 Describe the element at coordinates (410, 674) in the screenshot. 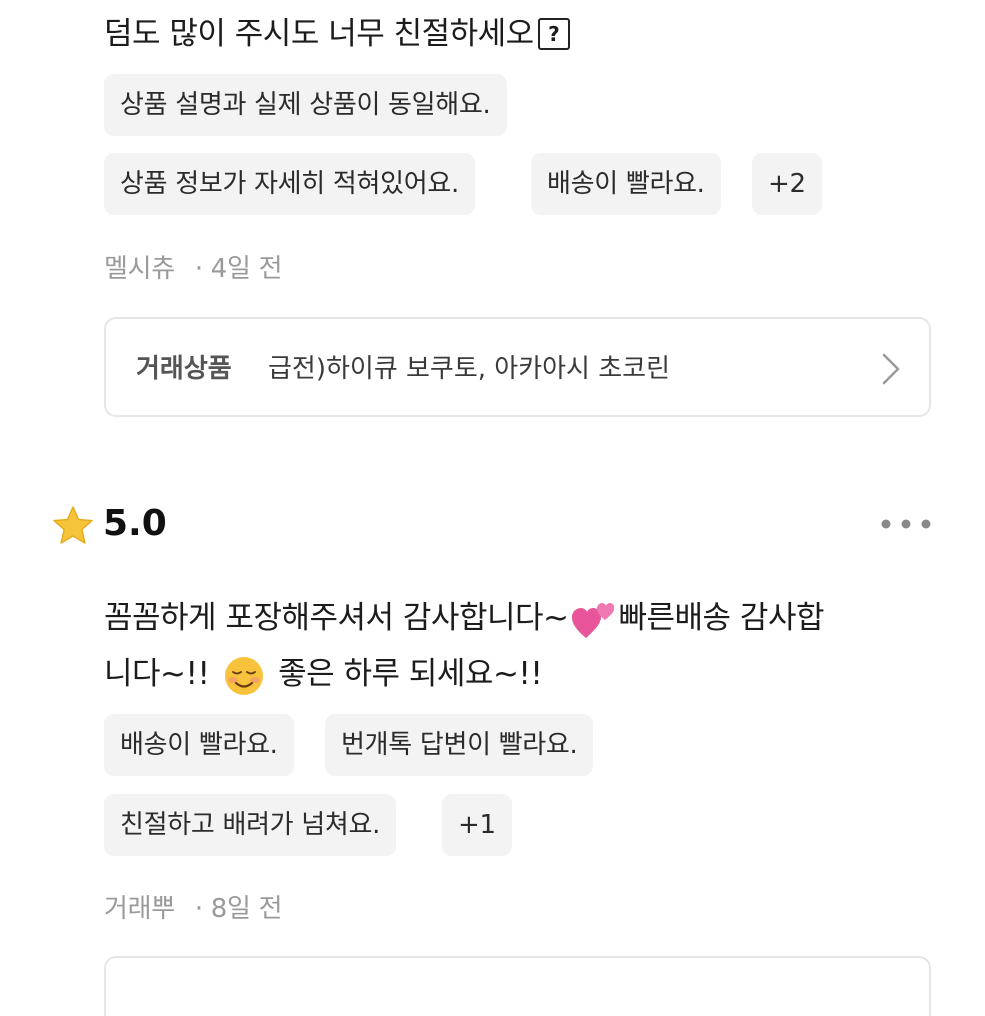

I see `review-text-part: 좋은 하루 되세요~!!` at that location.